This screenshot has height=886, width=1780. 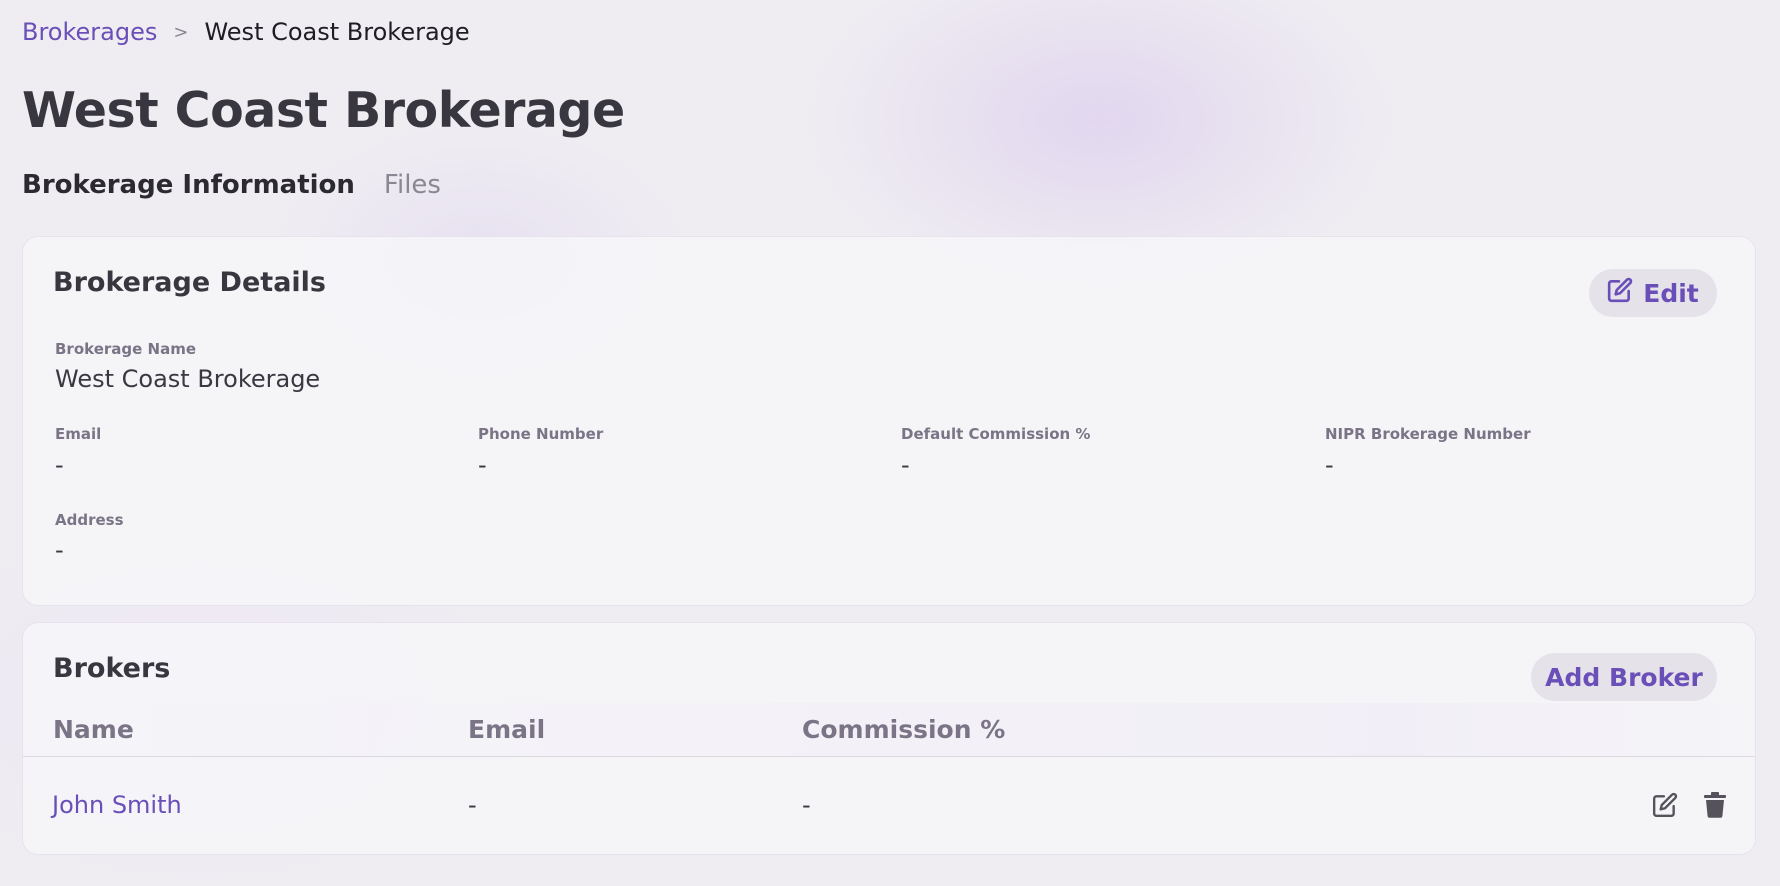 I want to click on edit-icon, so click(x=1620, y=293).